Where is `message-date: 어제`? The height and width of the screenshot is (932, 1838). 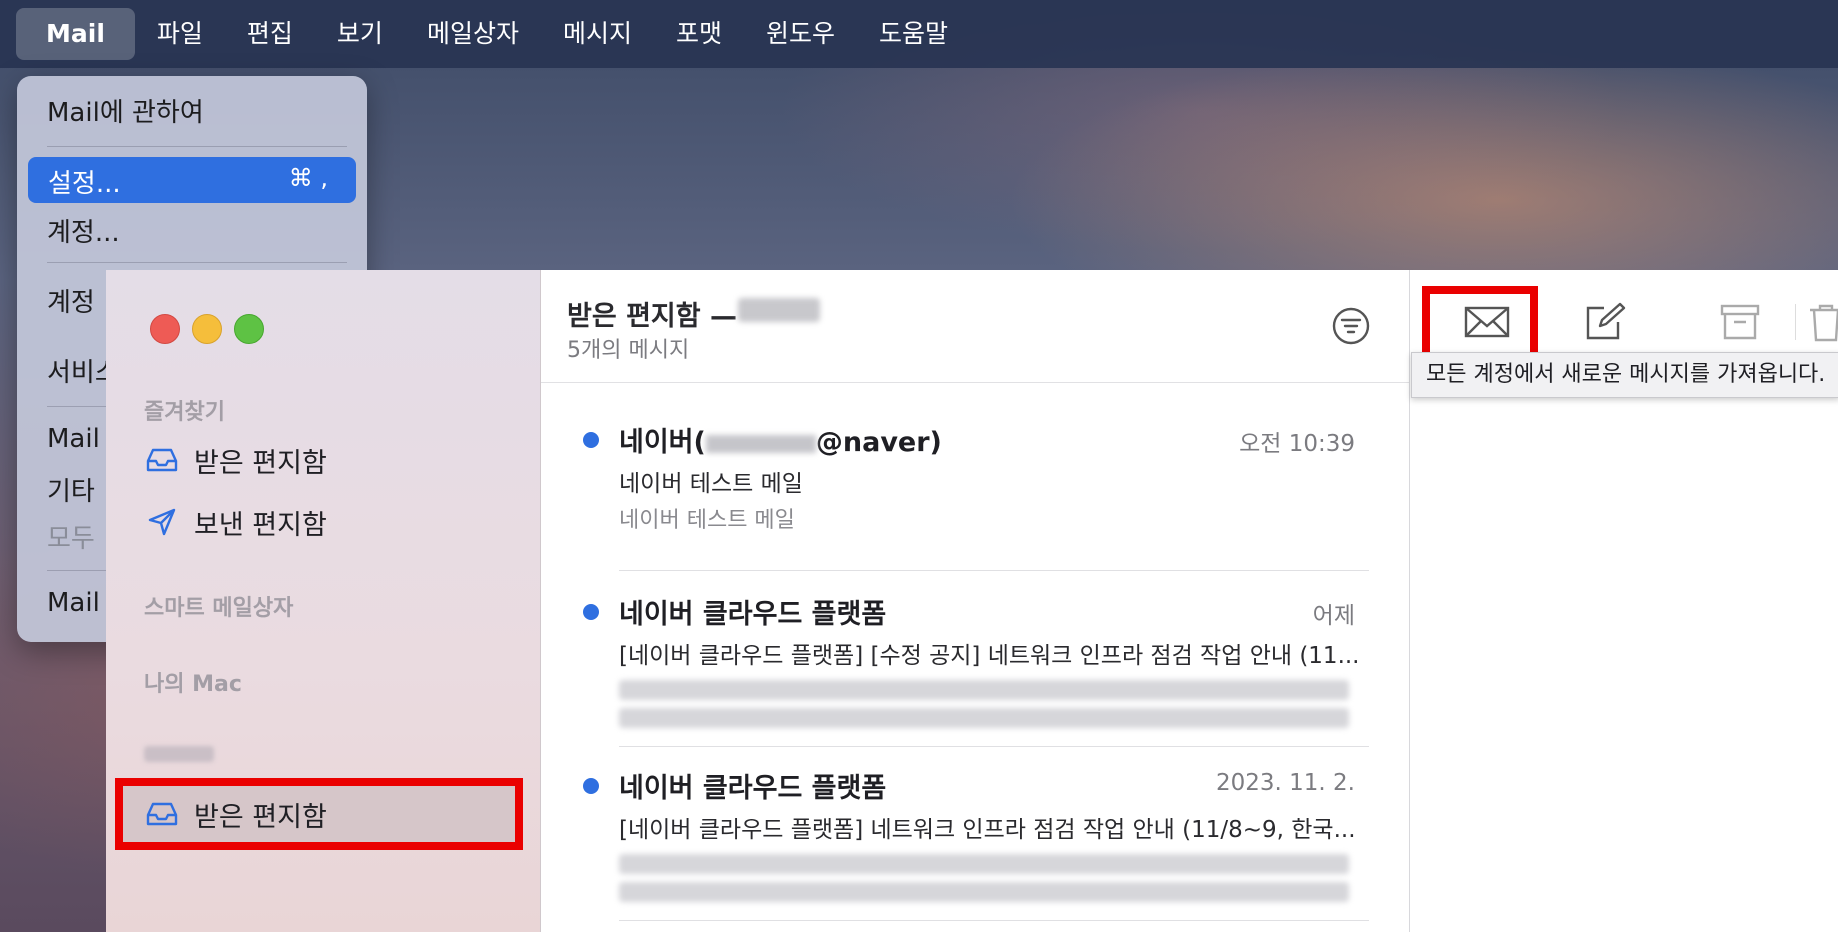
message-date: 어제 is located at coordinates (1333, 616).